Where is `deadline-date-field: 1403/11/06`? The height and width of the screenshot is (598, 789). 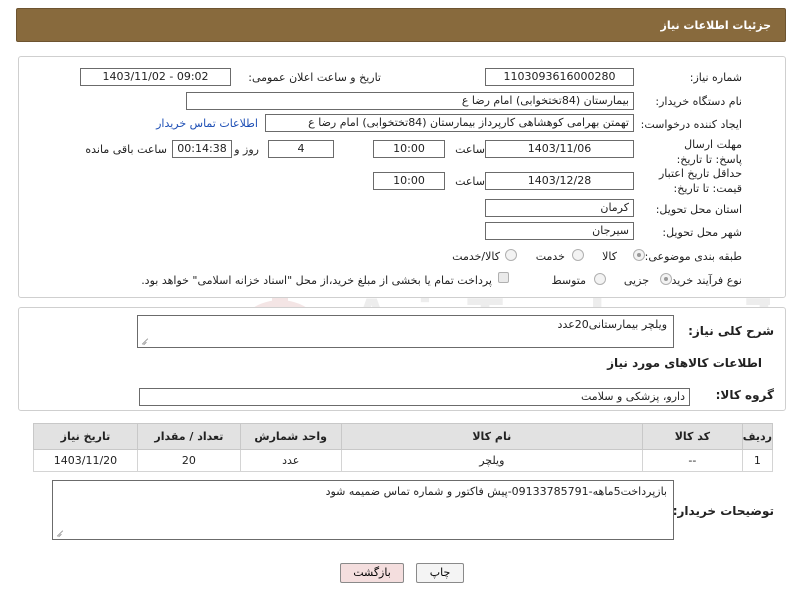
deadline-date-field: 1403/11/06 is located at coordinates (559, 149).